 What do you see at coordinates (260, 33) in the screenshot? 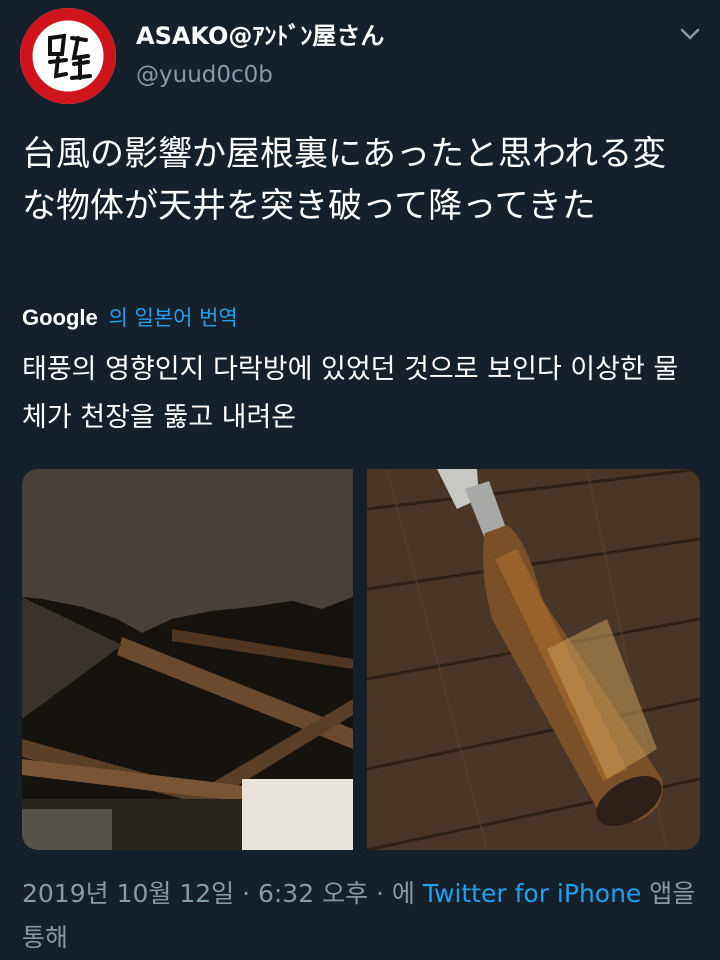
I see `user-display-name: ASAKO@ｱﾝﾄﾞﾝ屋さん` at bounding box center [260, 33].